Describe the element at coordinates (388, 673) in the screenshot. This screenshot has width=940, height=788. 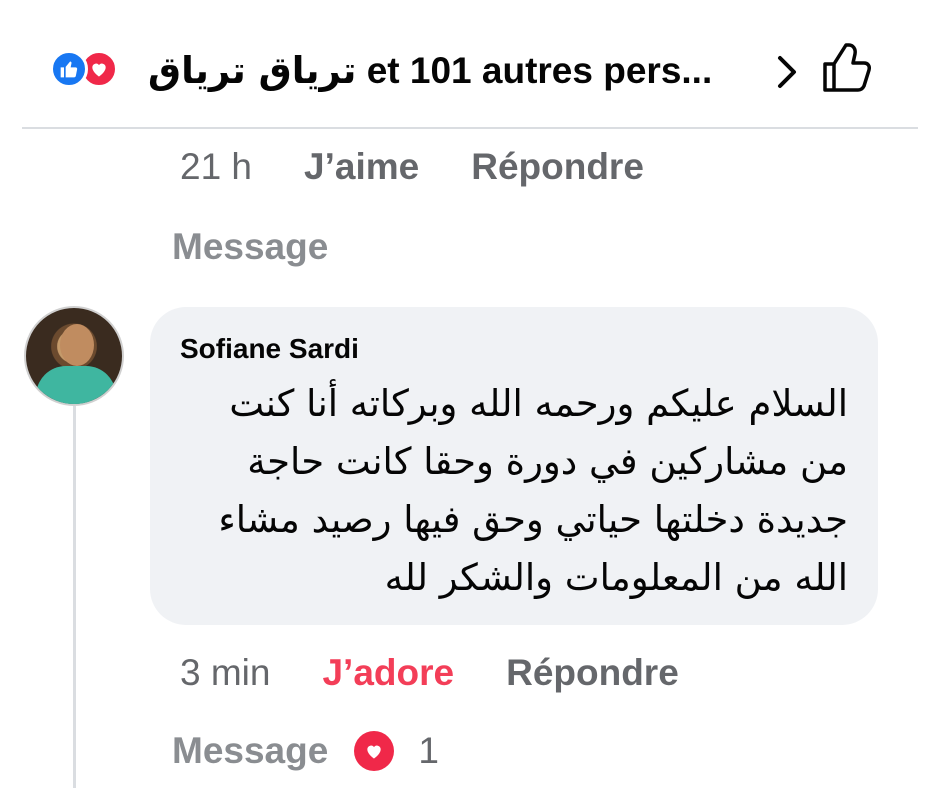
I see `reaction-button: J’adore` at that location.